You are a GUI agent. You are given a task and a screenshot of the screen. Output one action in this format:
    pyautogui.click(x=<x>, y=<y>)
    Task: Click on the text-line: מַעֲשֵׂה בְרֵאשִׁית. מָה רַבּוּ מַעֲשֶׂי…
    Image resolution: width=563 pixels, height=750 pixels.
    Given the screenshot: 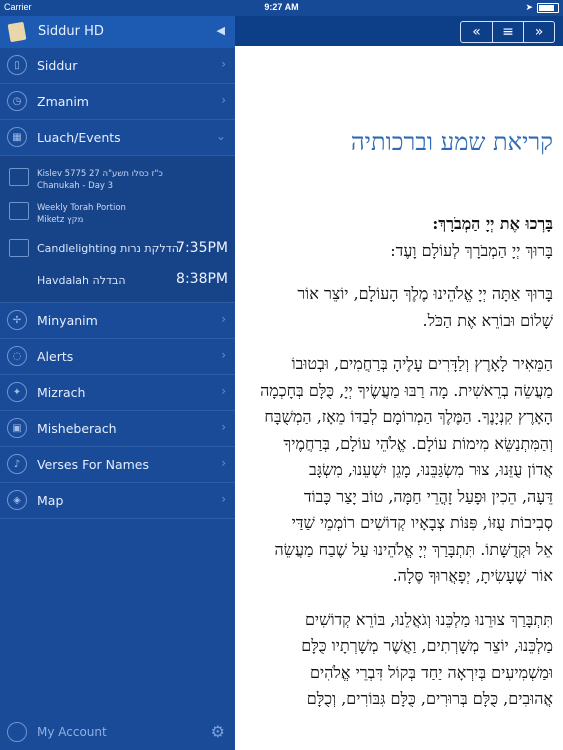 What is the action you would take?
    pyautogui.click(x=406, y=390)
    